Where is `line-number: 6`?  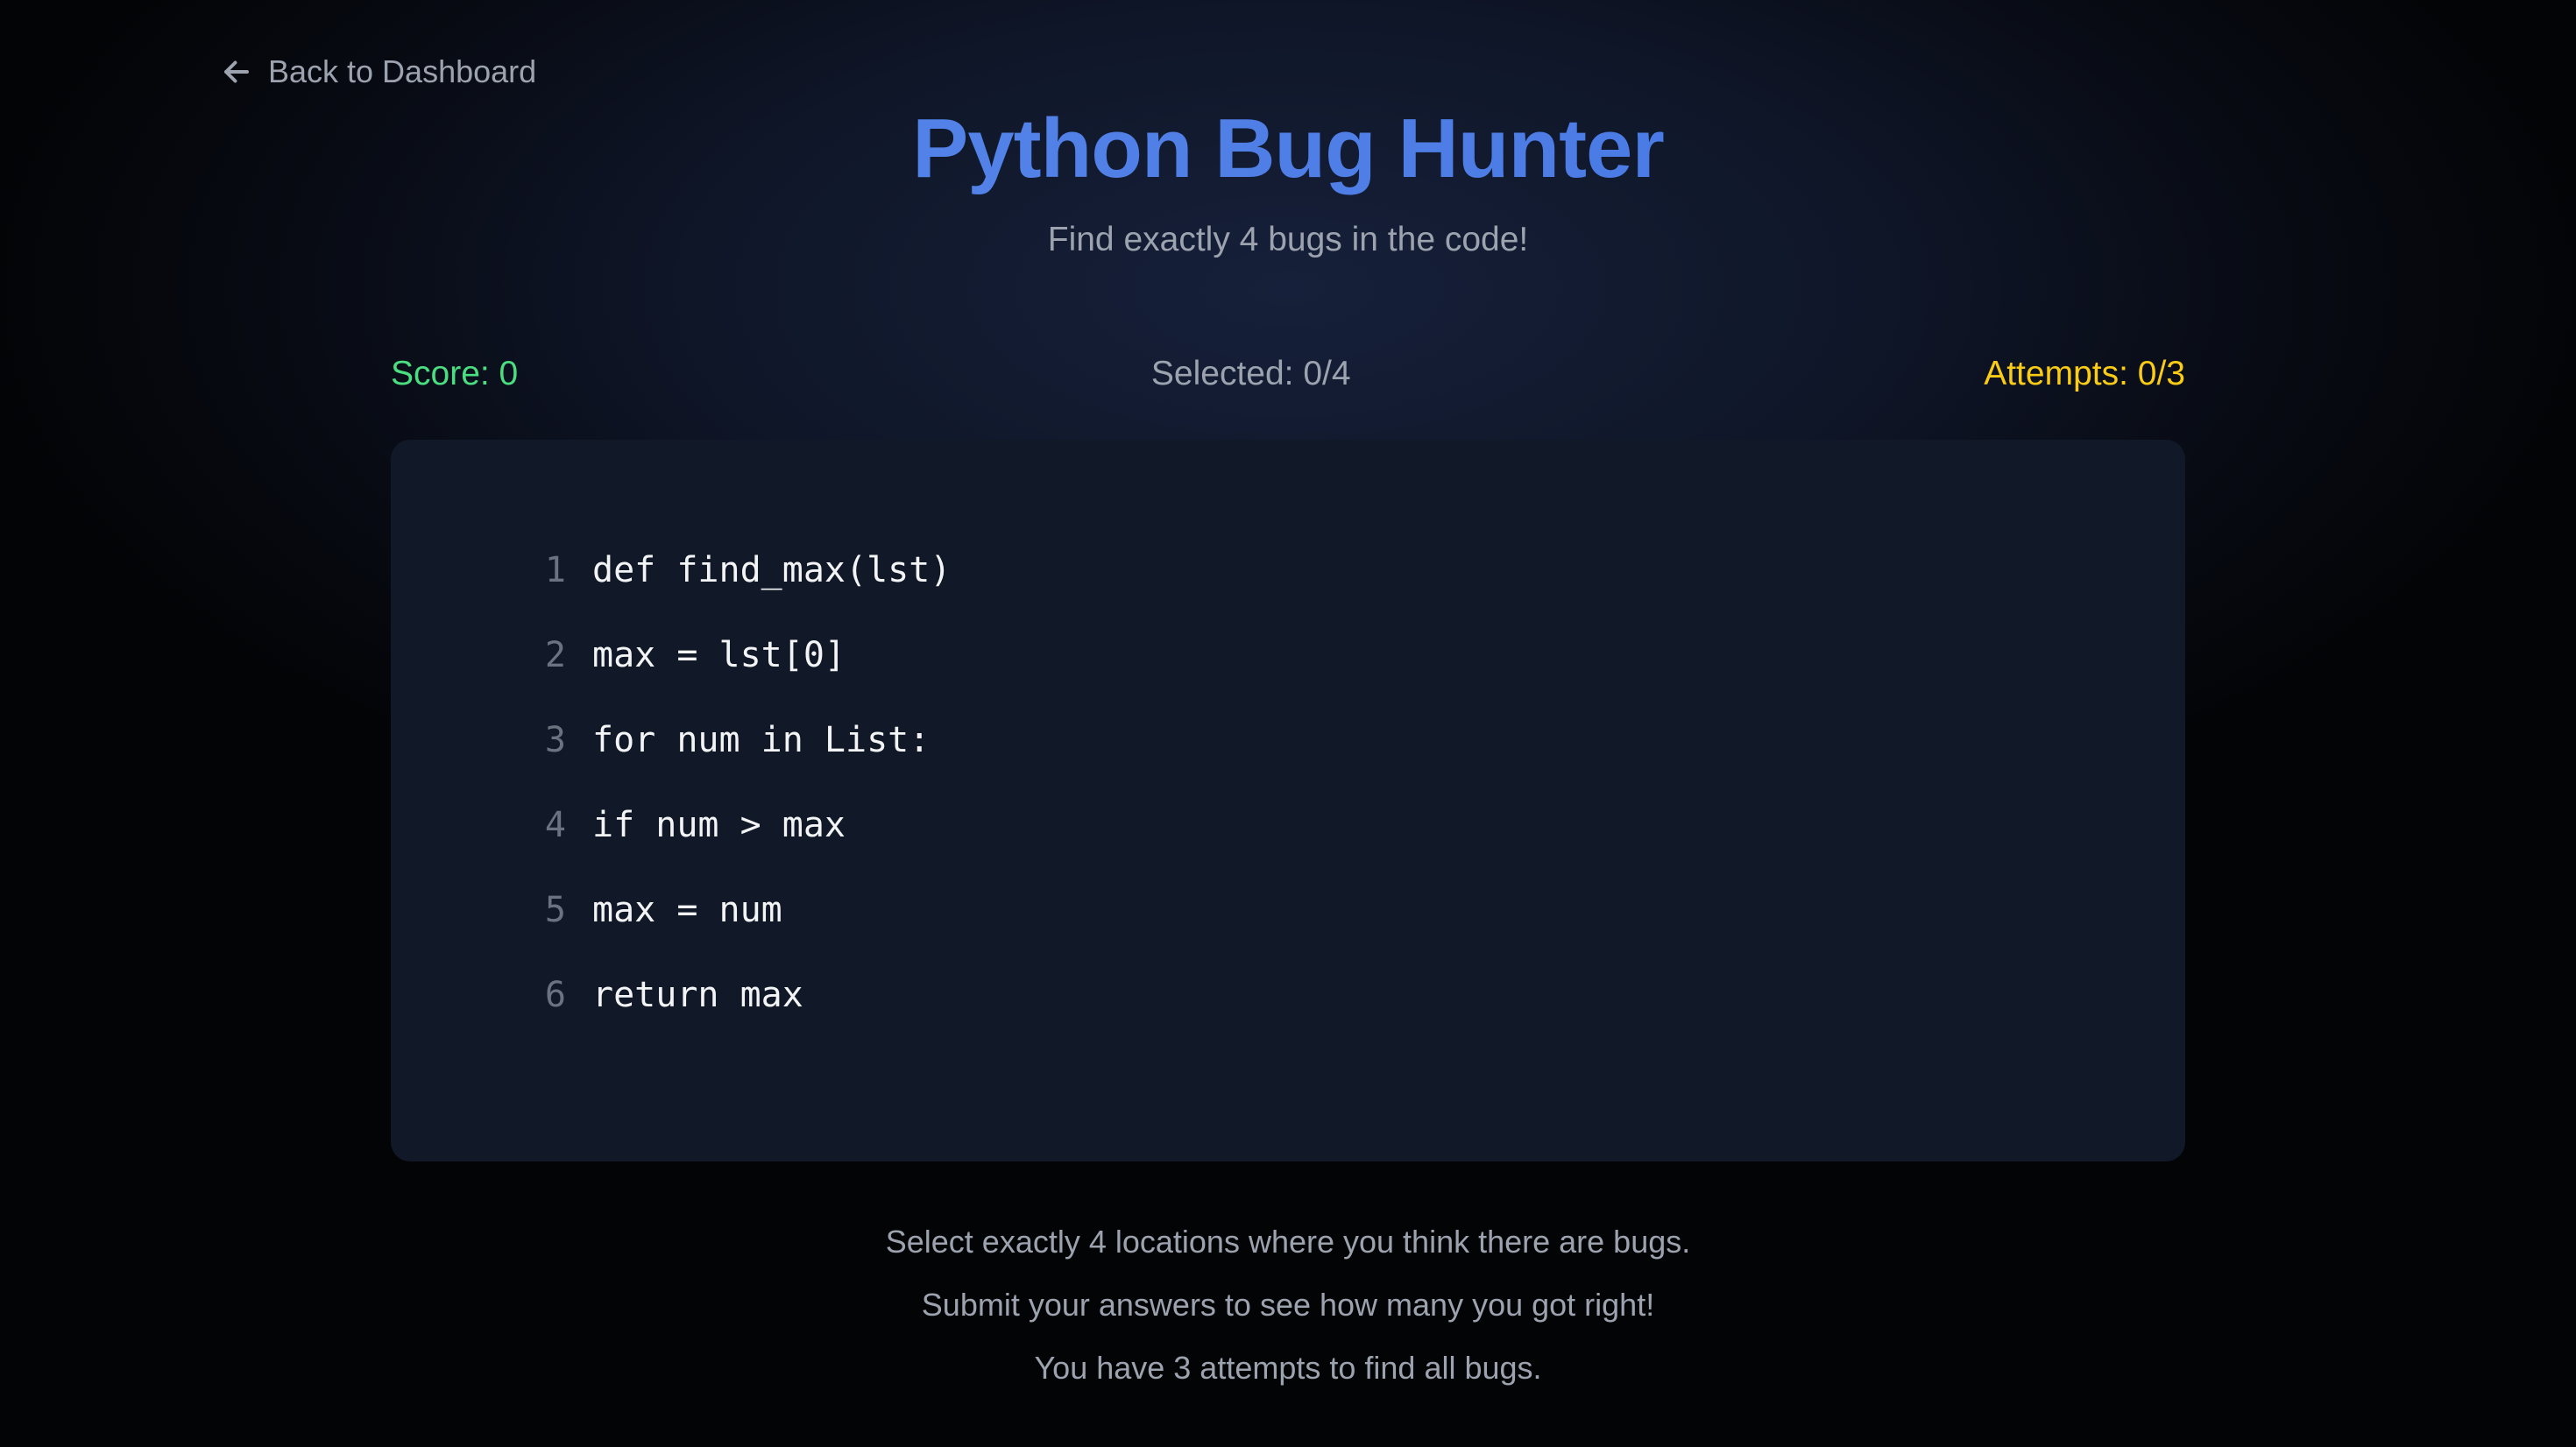 line-number: 6 is located at coordinates (555, 994).